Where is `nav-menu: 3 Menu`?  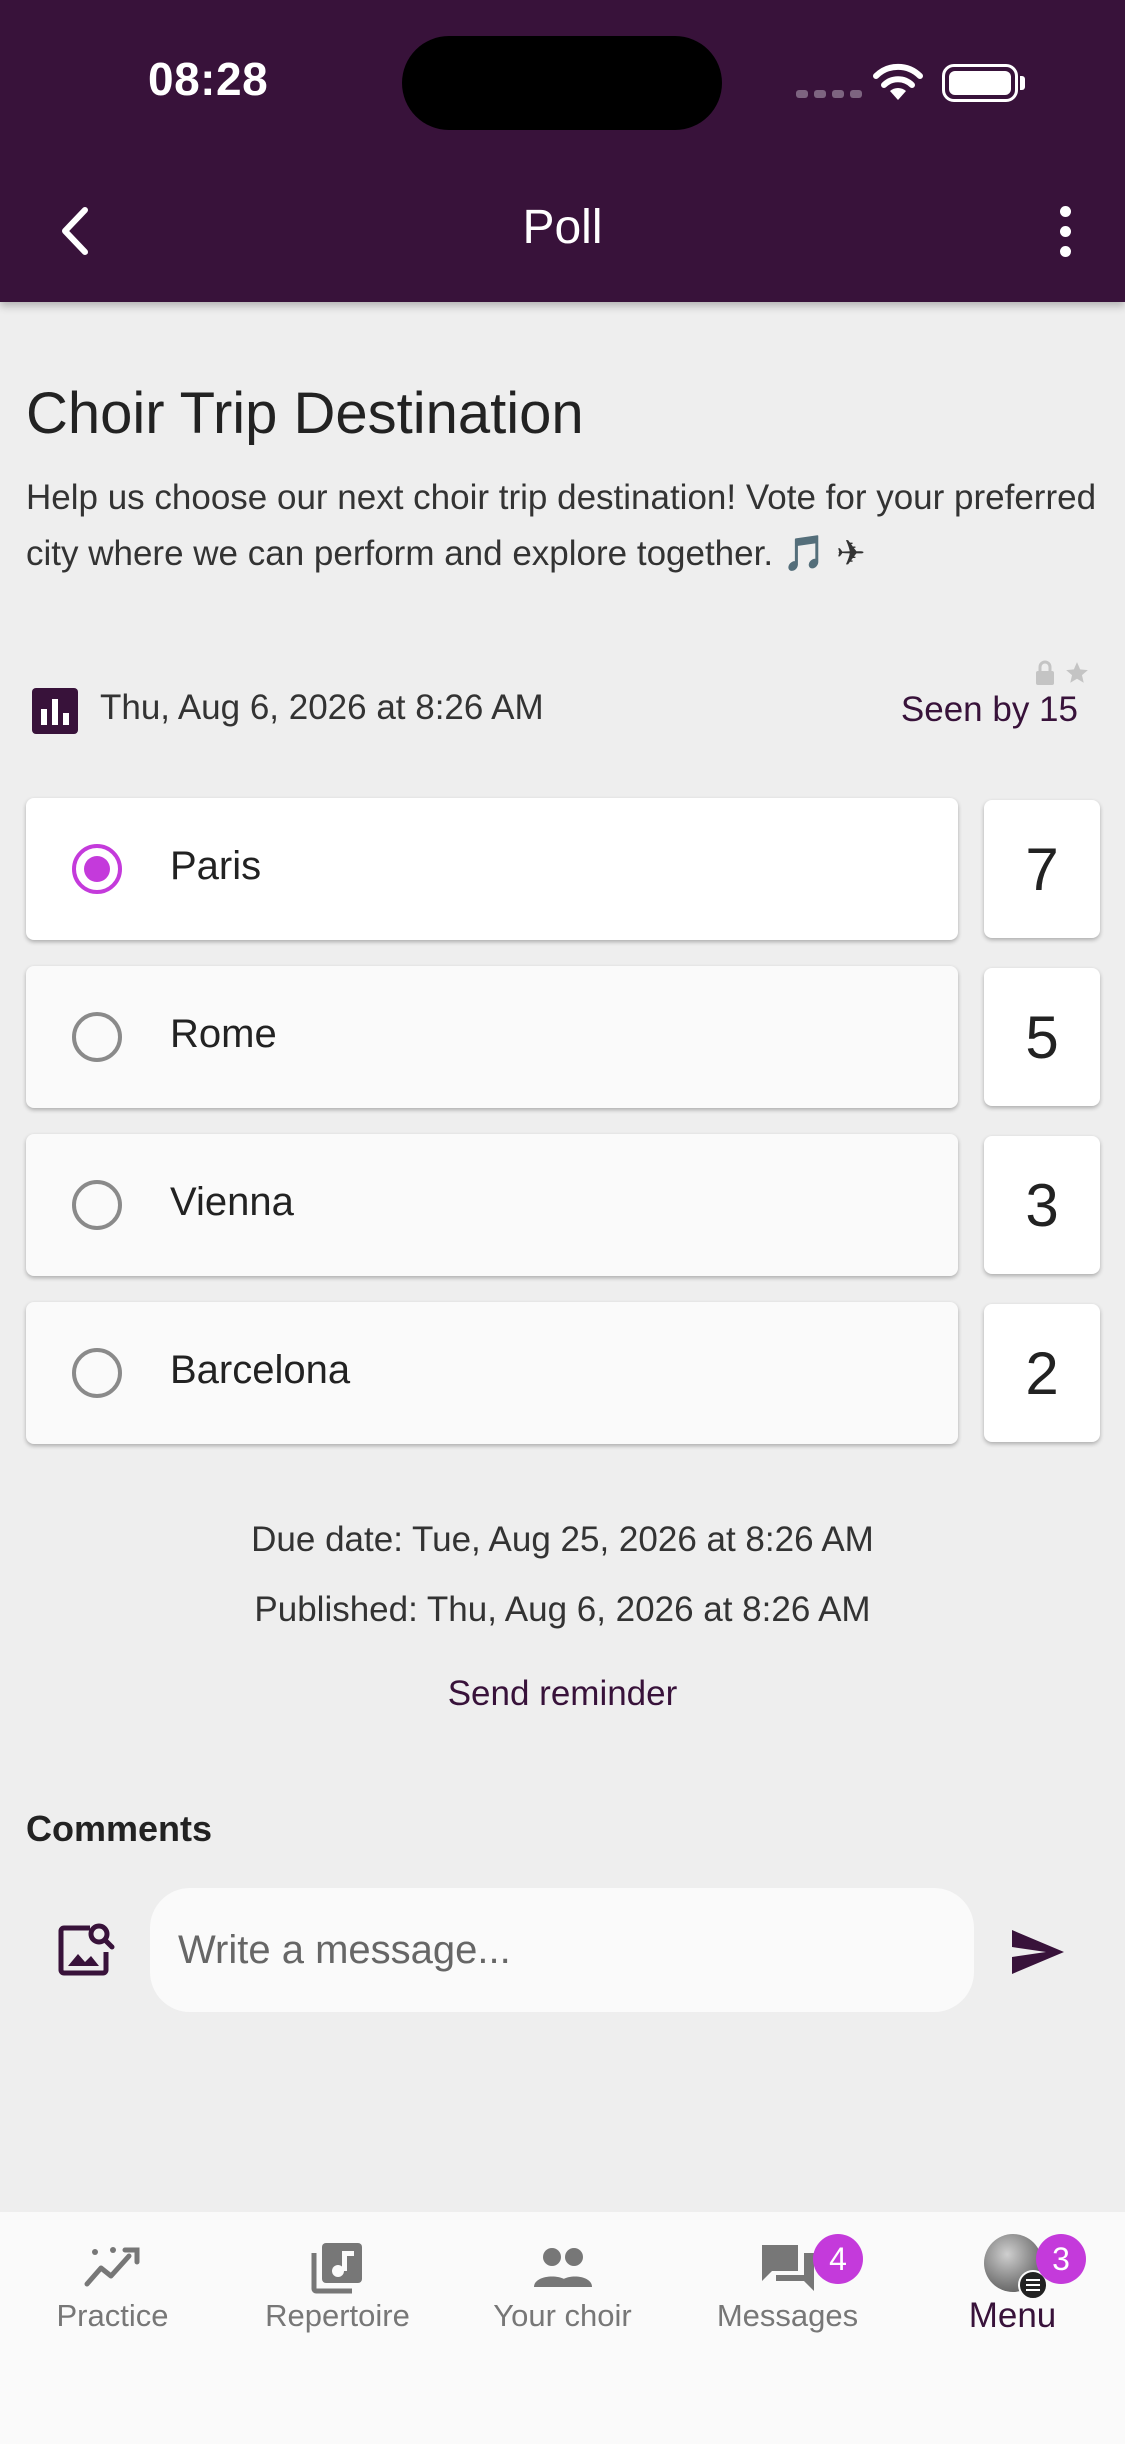 nav-menu: 3 Menu is located at coordinates (1012, 2282).